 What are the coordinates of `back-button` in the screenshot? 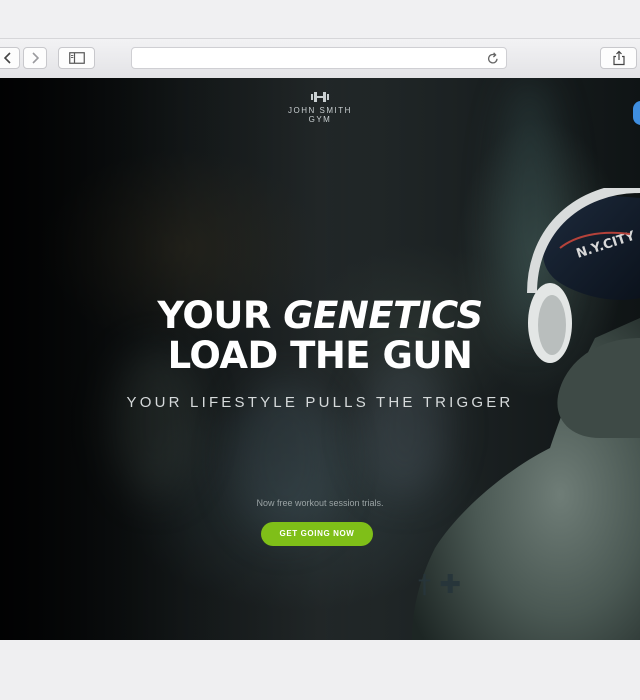 It's located at (10, 58).